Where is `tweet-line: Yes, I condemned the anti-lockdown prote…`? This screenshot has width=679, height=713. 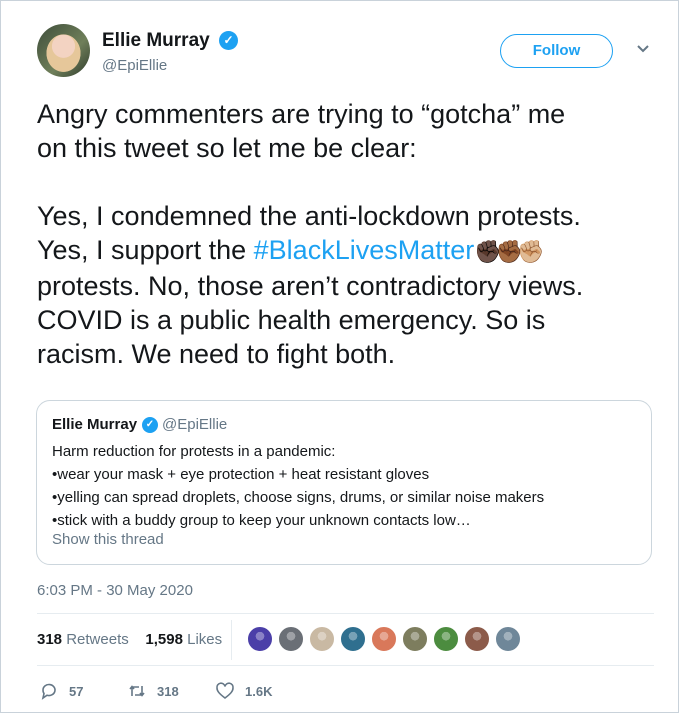 tweet-line: Yes, I condemned the anti-lockdown prote… is located at coordinates (309, 216).